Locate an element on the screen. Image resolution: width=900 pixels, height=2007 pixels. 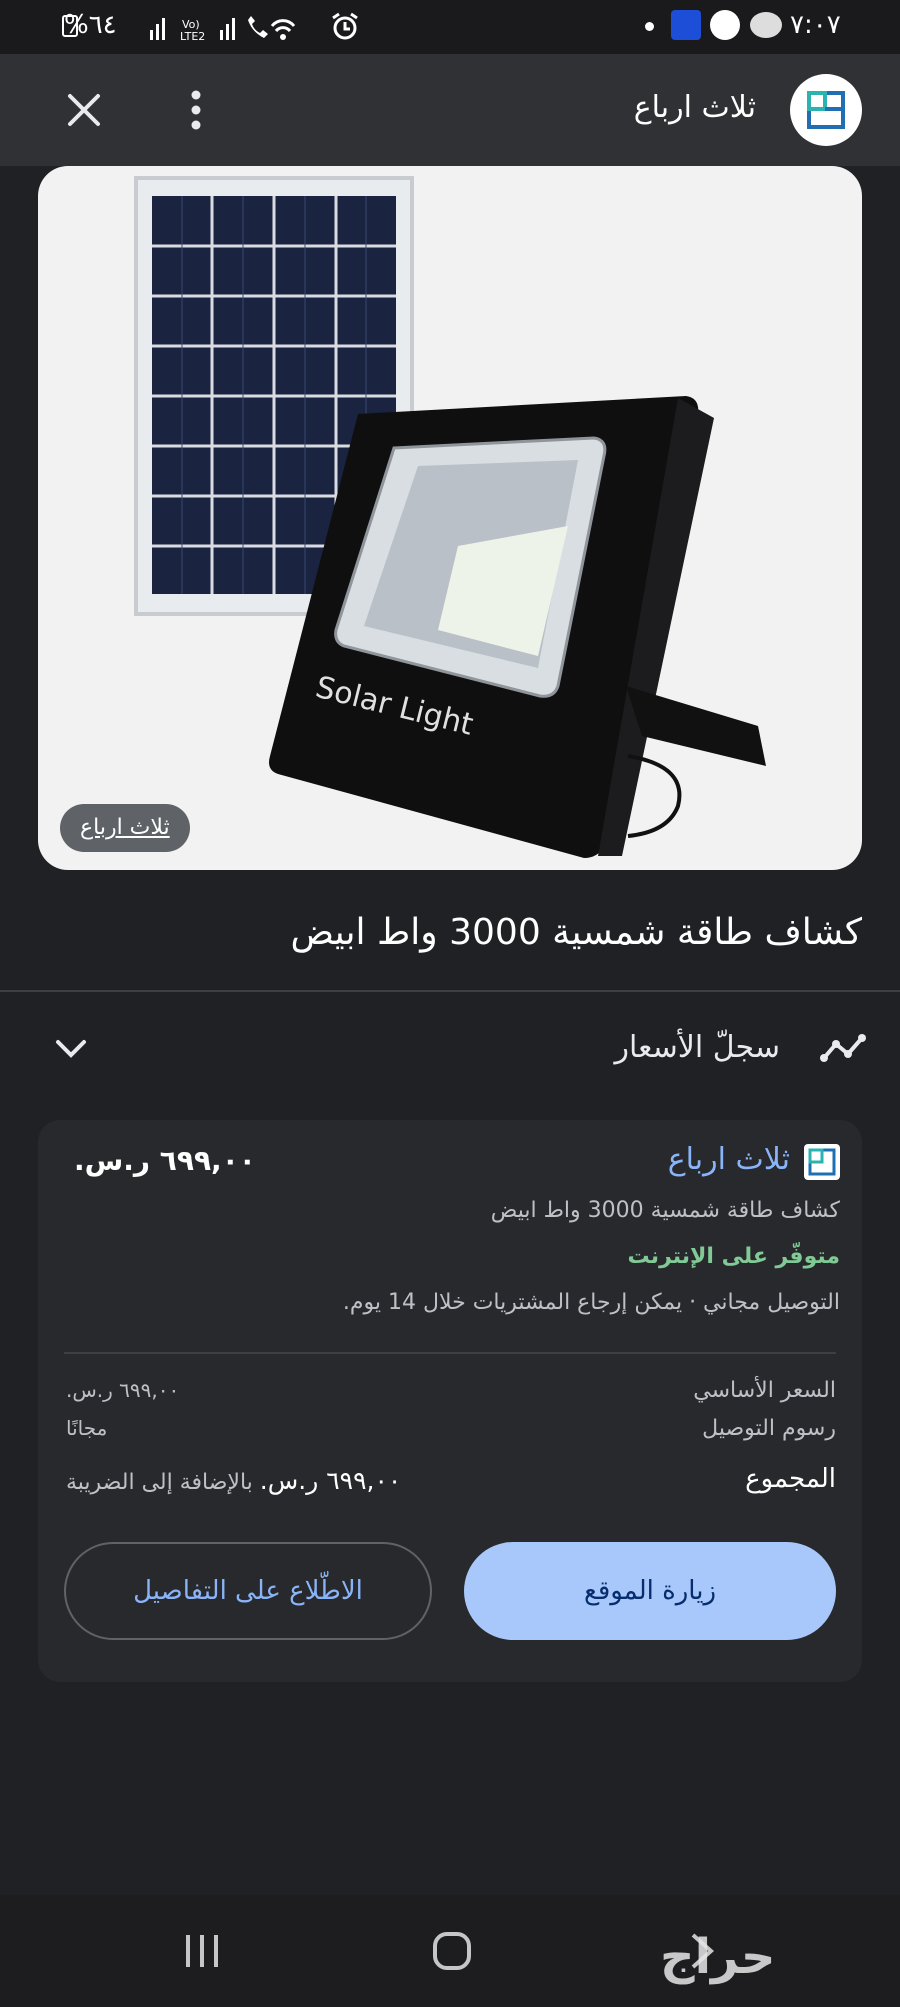
header: ثلاث ارباع is located at coordinates (450, 110).